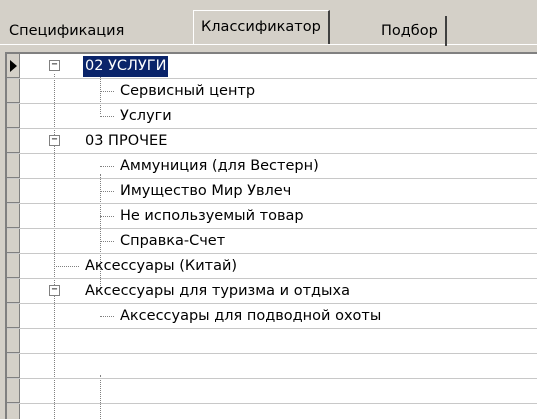 Image resolution: width=537 pixels, height=419 pixels. What do you see at coordinates (126, 141) in the screenshot?
I see `tree-node-label: 03 ПРОЧЕЕ` at bounding box center [126, 141].